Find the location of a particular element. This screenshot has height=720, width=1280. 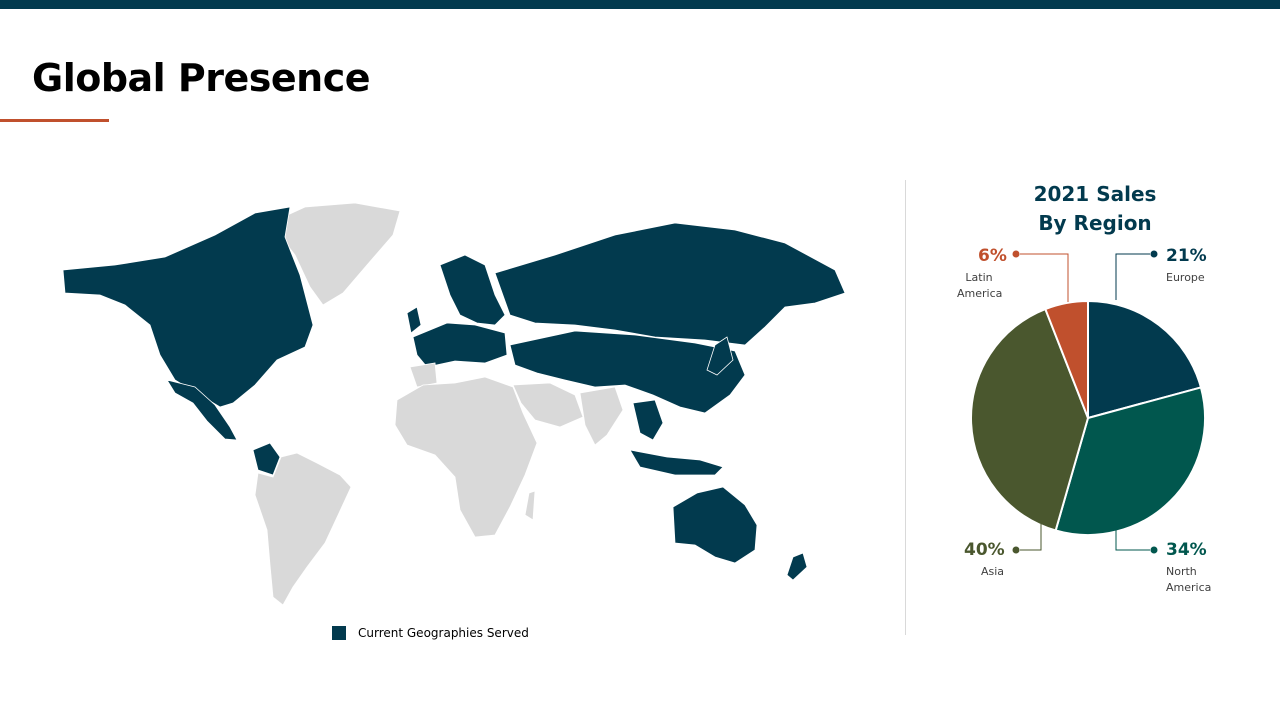

pie-value-label-latin-america: 6% is located at coordinates (992, 256).